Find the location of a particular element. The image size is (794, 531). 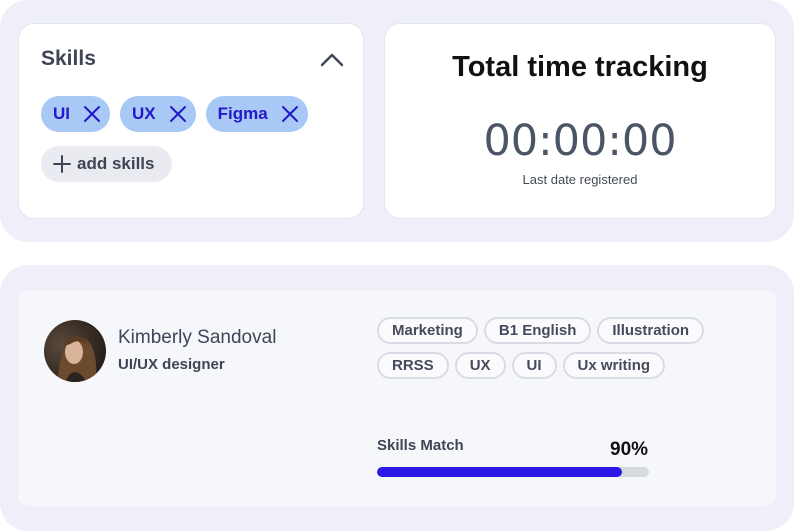

skills-match-progress is located at coordinates (513, 472).